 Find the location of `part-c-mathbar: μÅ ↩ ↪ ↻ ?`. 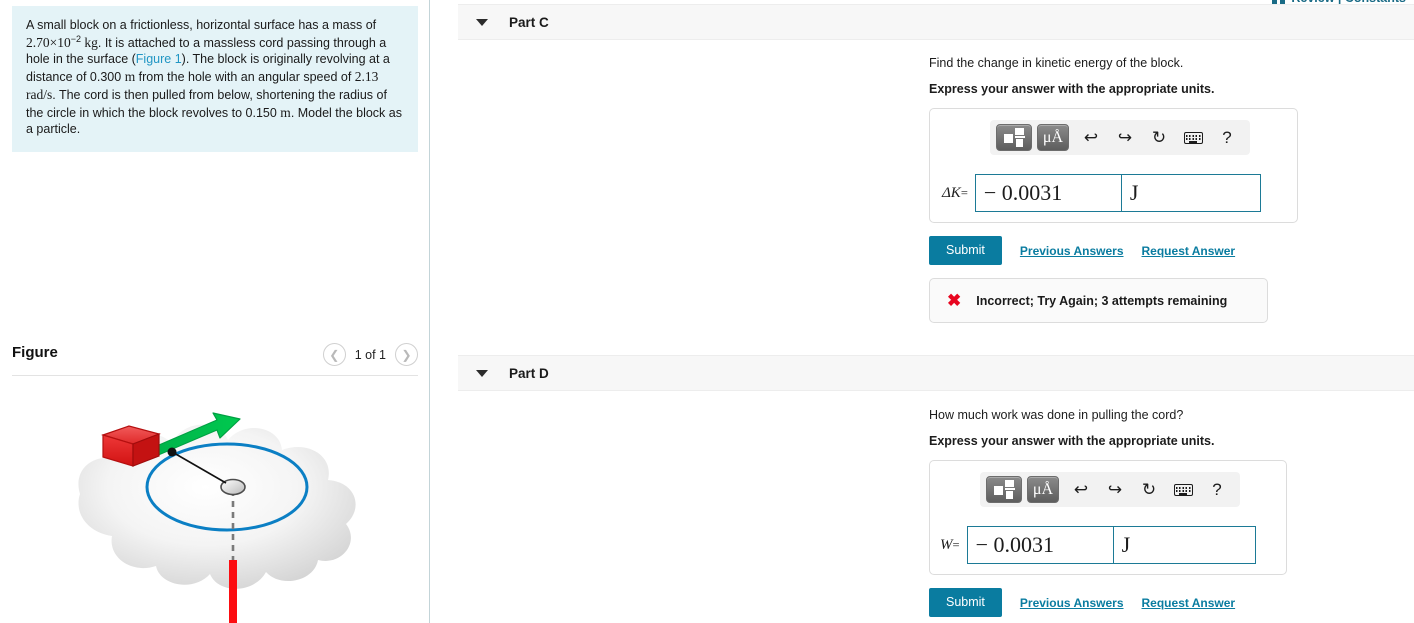

part-c-mathbar: μÅ ↩ ↪ ↻ ? is located at coordinates (1120, 137).